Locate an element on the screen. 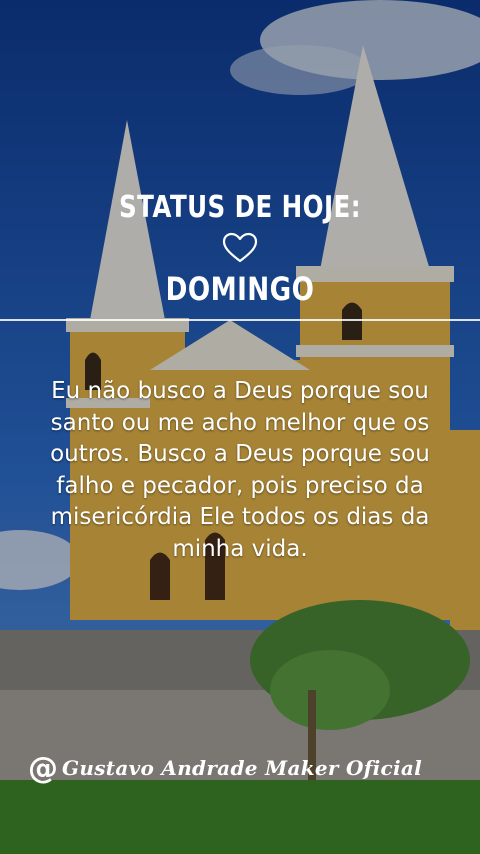 The image size is (480, 854). signature: @ Gustavo Andrade Maker Oficial is located at coordinates (225, 768).